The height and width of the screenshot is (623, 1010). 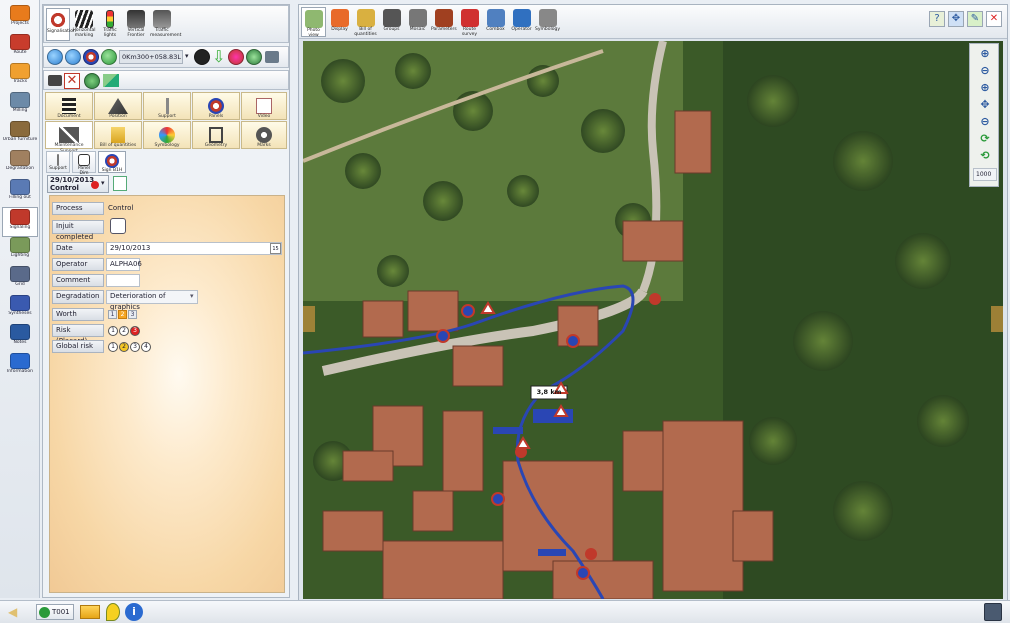 I want to click on previous-icon, so click(x=73, y=57).